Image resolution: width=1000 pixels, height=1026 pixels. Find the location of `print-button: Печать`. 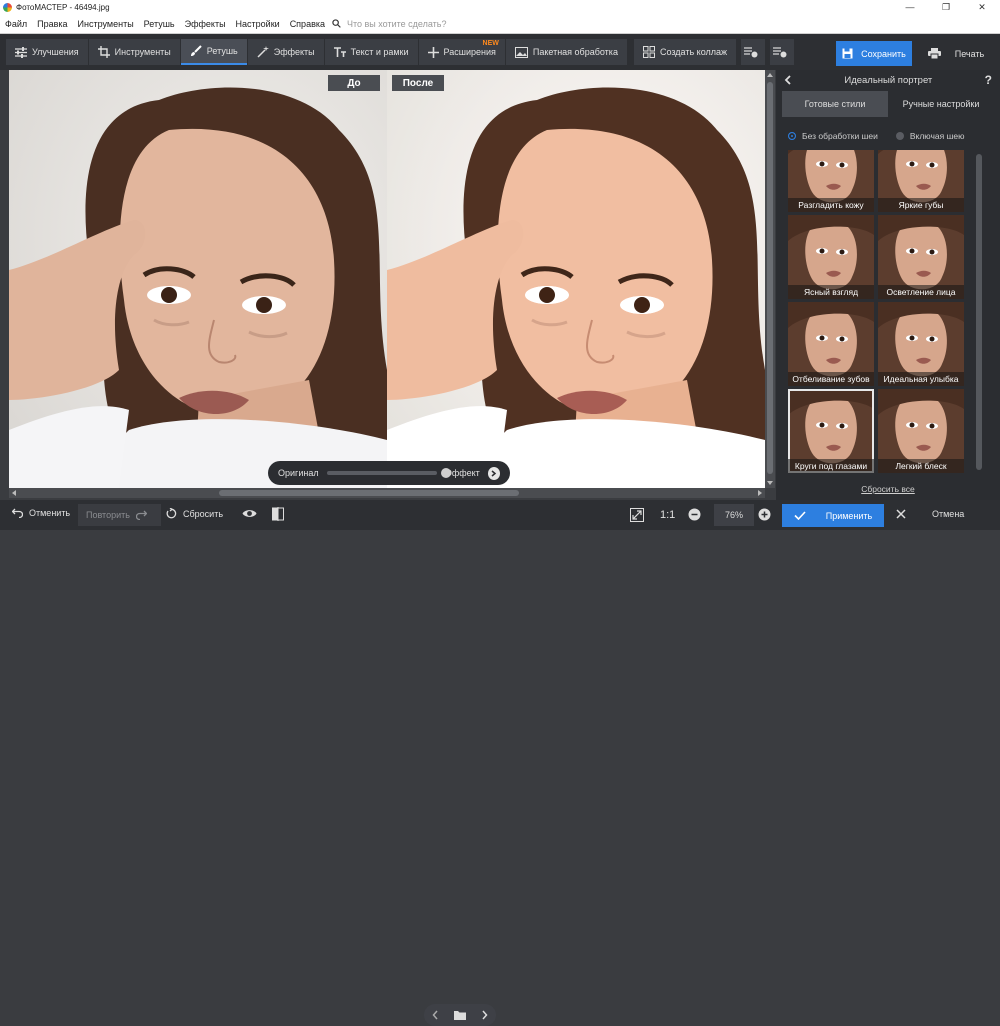

print-button: Печать is located at coordinates (956, 53).